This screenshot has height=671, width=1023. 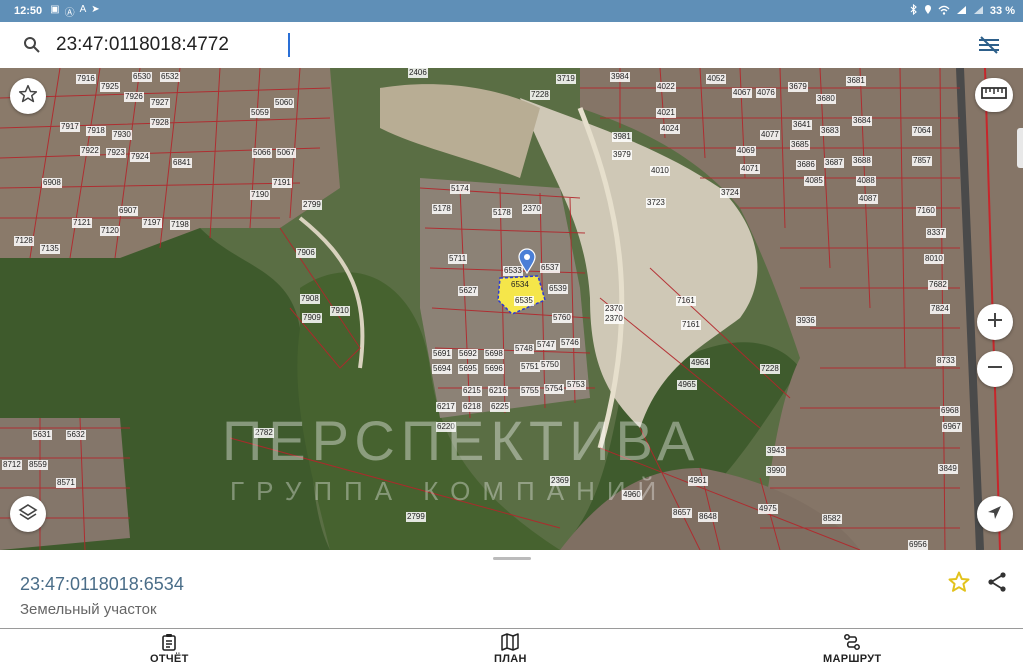 I want to click on parcel-label: 7917, so click(x=70, y=127).